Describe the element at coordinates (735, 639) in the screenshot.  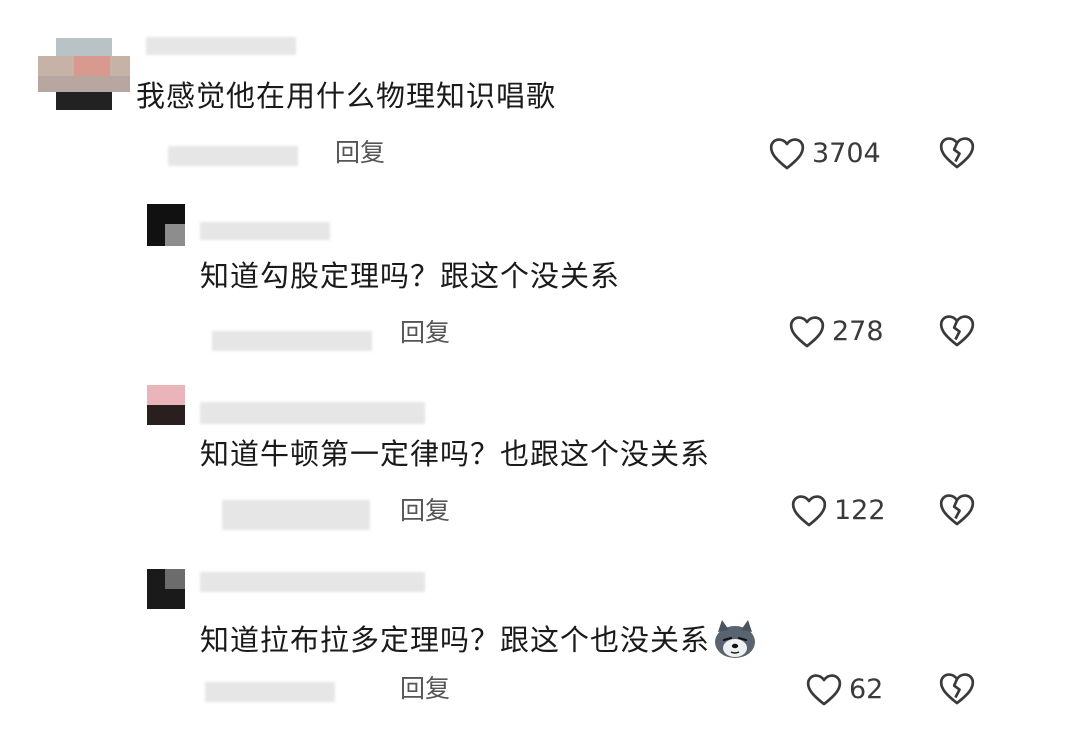
I see `dog-emoji` at that location.